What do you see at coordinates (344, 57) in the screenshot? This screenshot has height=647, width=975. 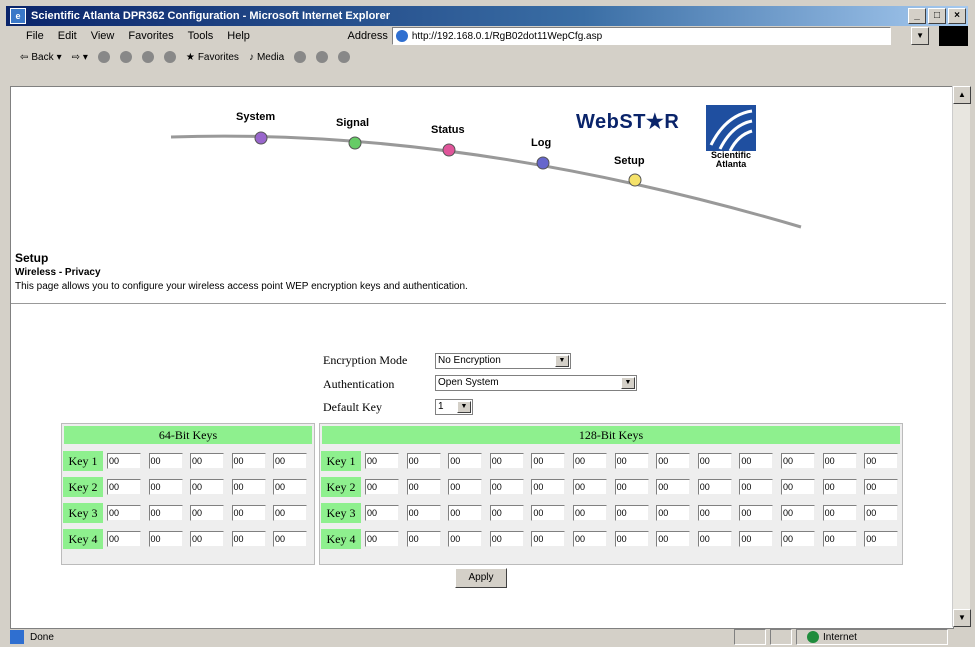 I see `print-icon` at bounding box center [344, 57].